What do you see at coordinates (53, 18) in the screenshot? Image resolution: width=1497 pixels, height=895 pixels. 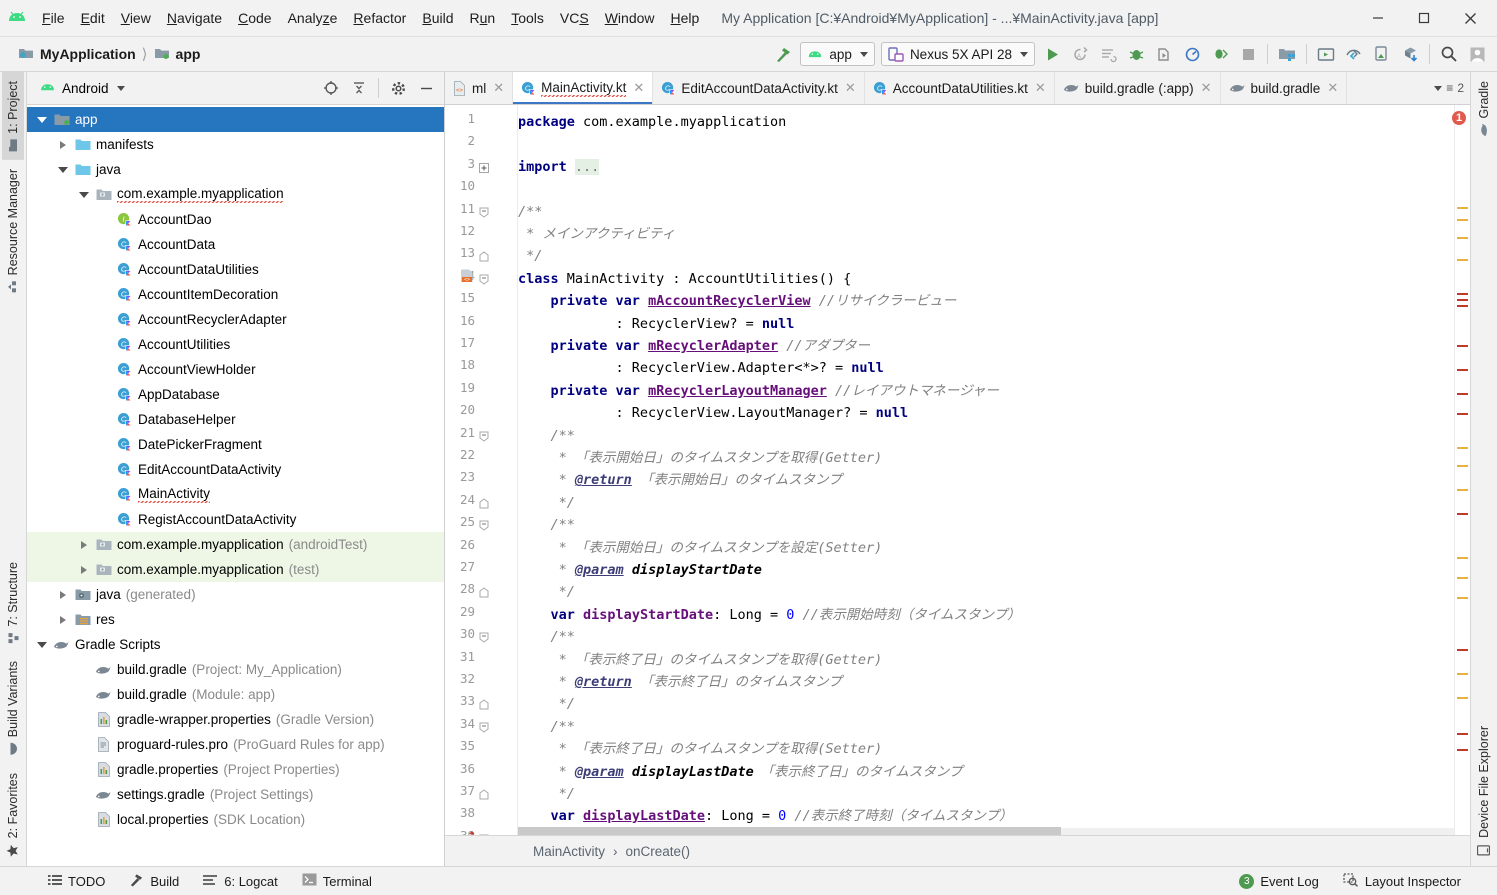 I see `menu-item-file: File` at bounding box center [53, 18].